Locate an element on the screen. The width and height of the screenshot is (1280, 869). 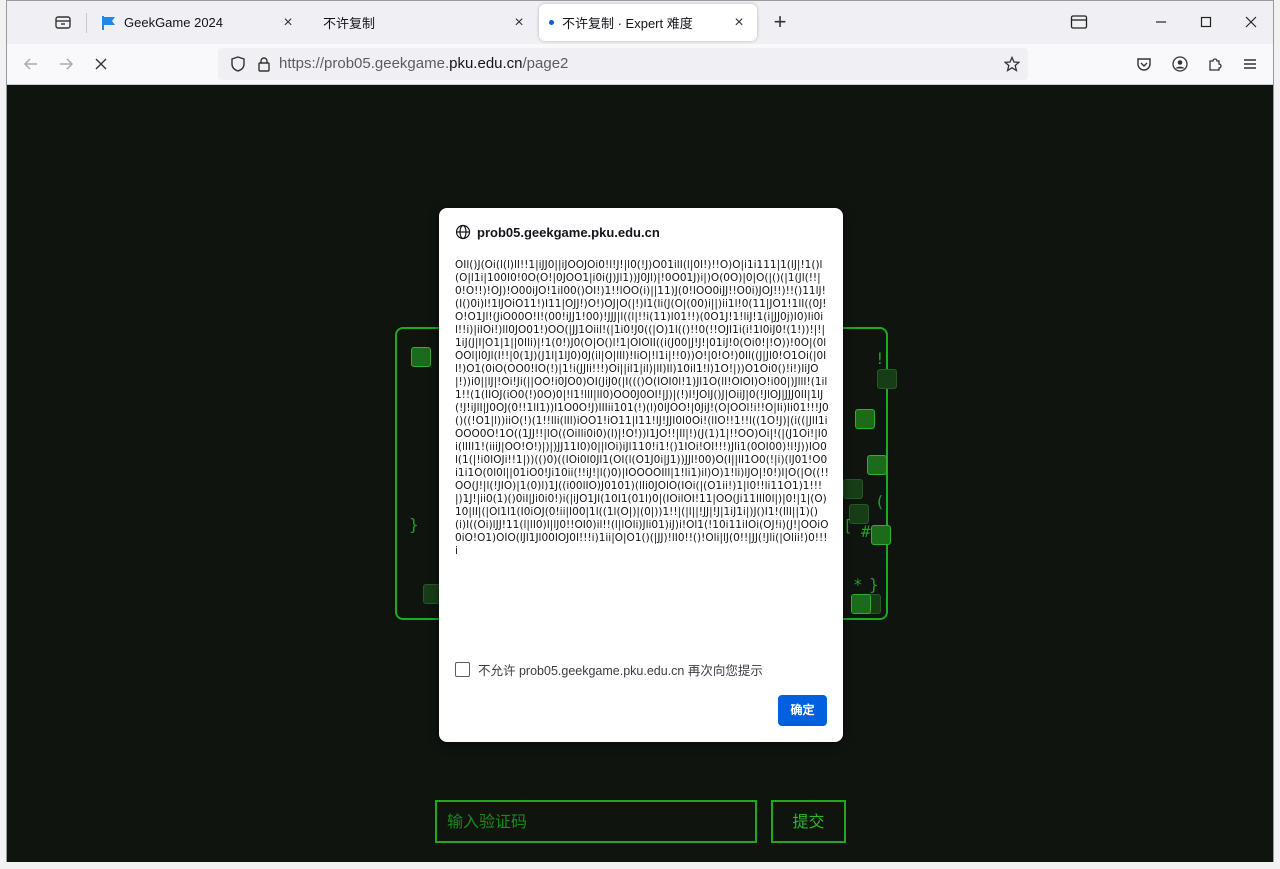
url-text: https://prob05.geekgame.pku.edu.cn/page2 is located at coordinates (423, 63).